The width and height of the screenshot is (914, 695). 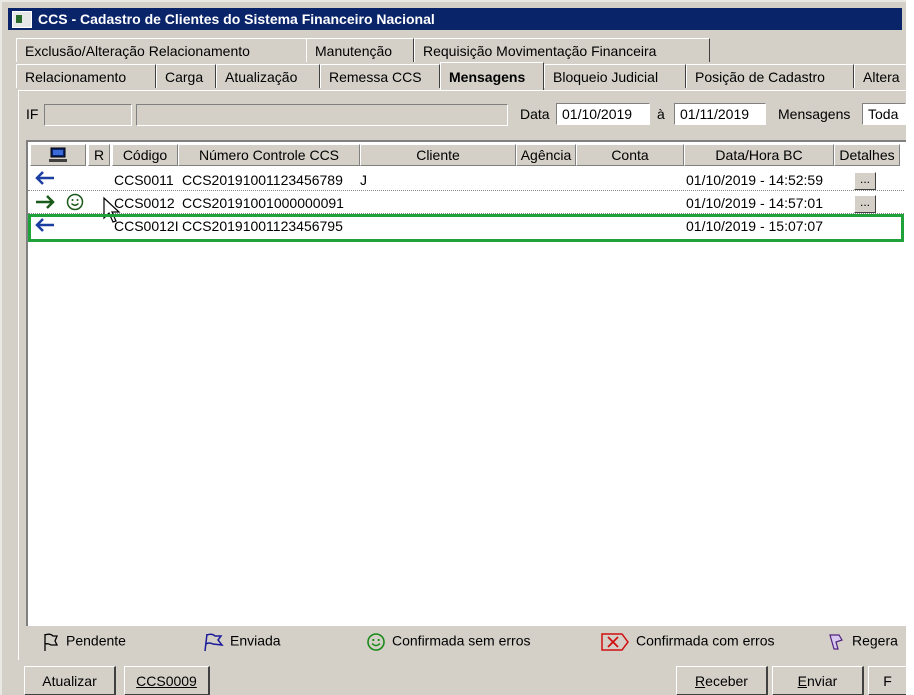 I want to click on tab-altera: Altera, so click(x=880, y=76).